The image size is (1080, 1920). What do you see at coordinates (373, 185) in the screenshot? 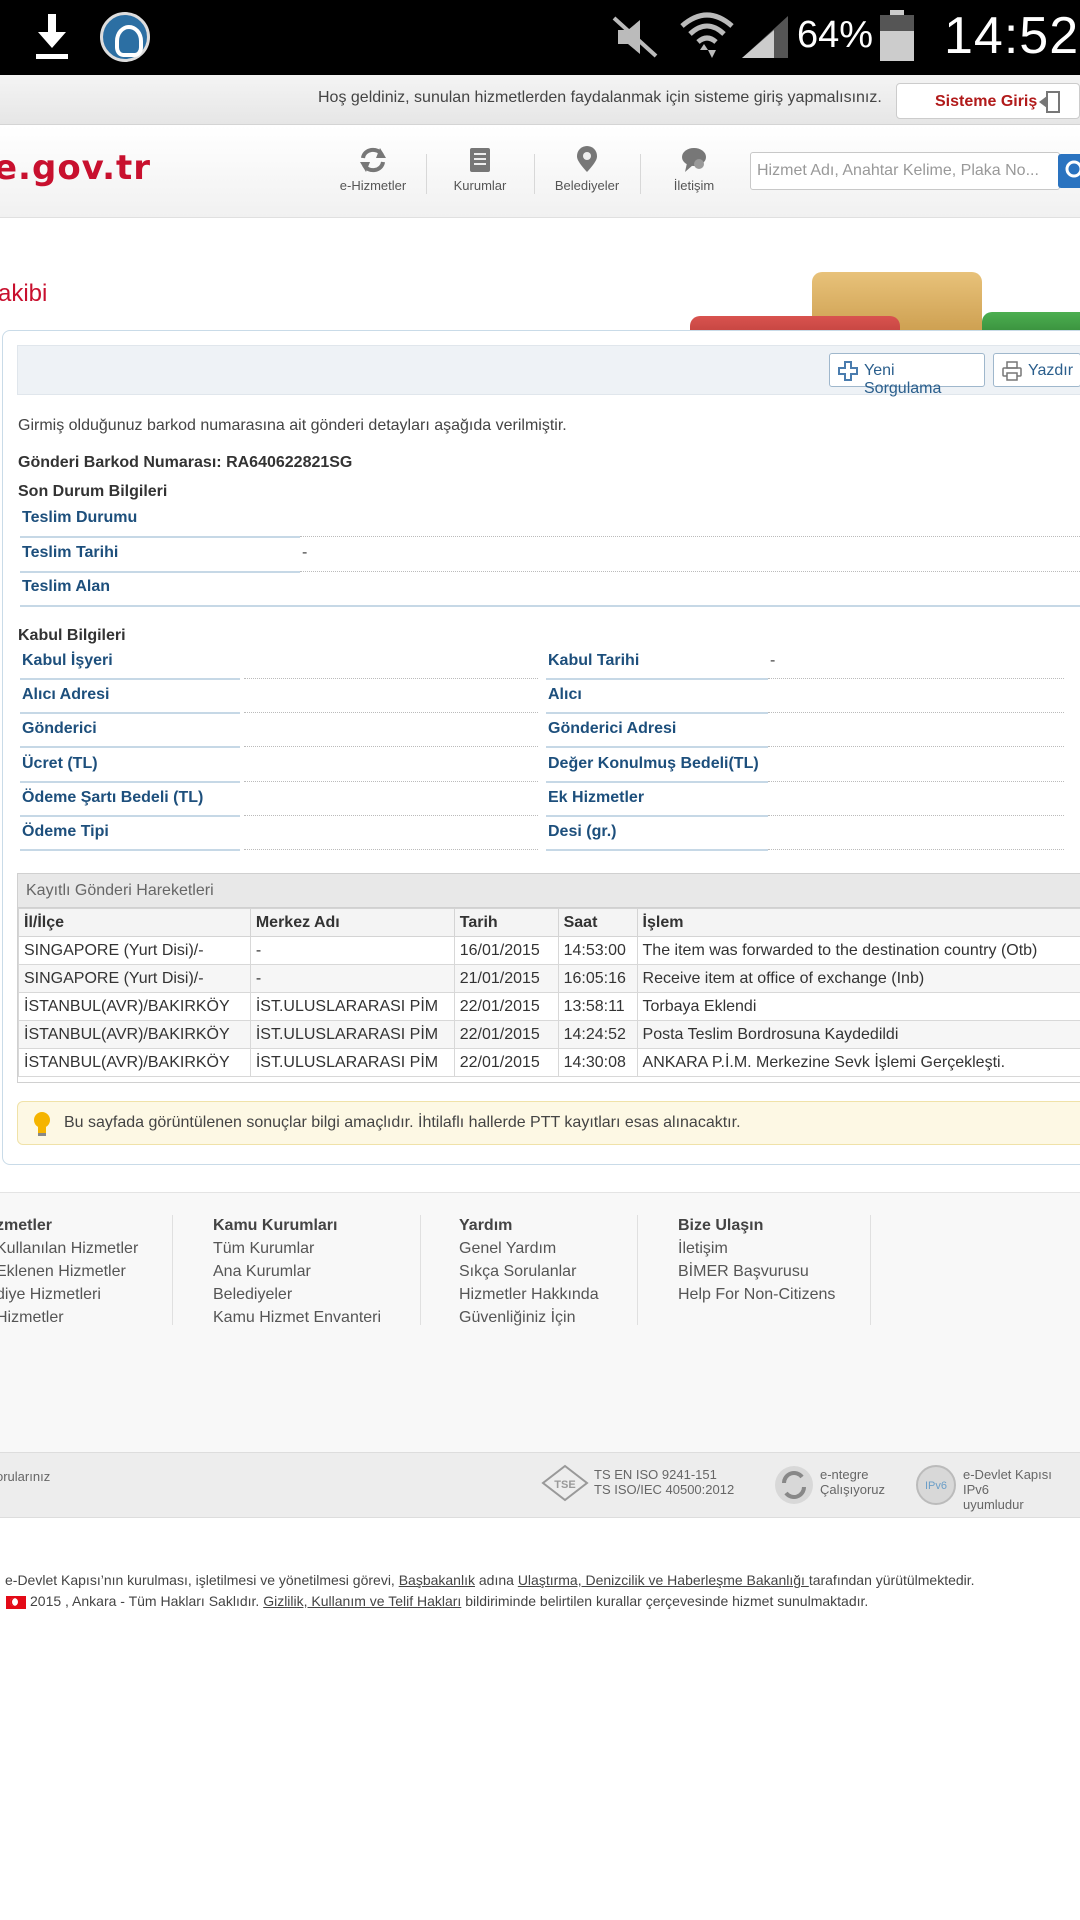
I see `nav-label: e-Hizmetler` at bounding box center [373, 185].